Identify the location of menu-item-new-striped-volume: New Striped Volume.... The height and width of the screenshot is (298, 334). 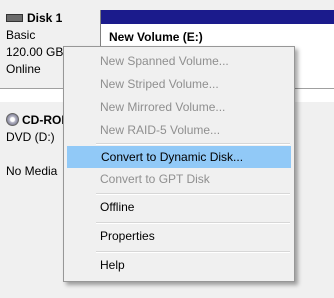
(179, 84).